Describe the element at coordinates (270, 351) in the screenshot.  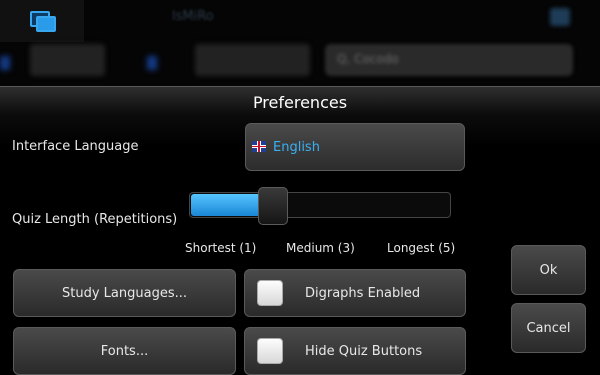
I see `hide-quiz-buttons-checkbox` at that location.